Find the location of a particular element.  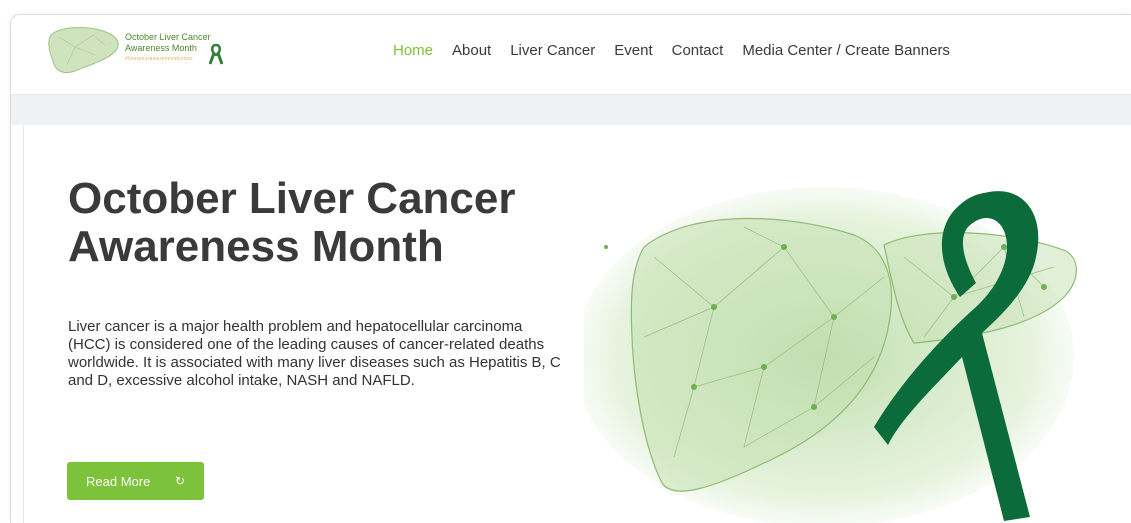

liver-logo-icon is located at coordinates (83, 50).